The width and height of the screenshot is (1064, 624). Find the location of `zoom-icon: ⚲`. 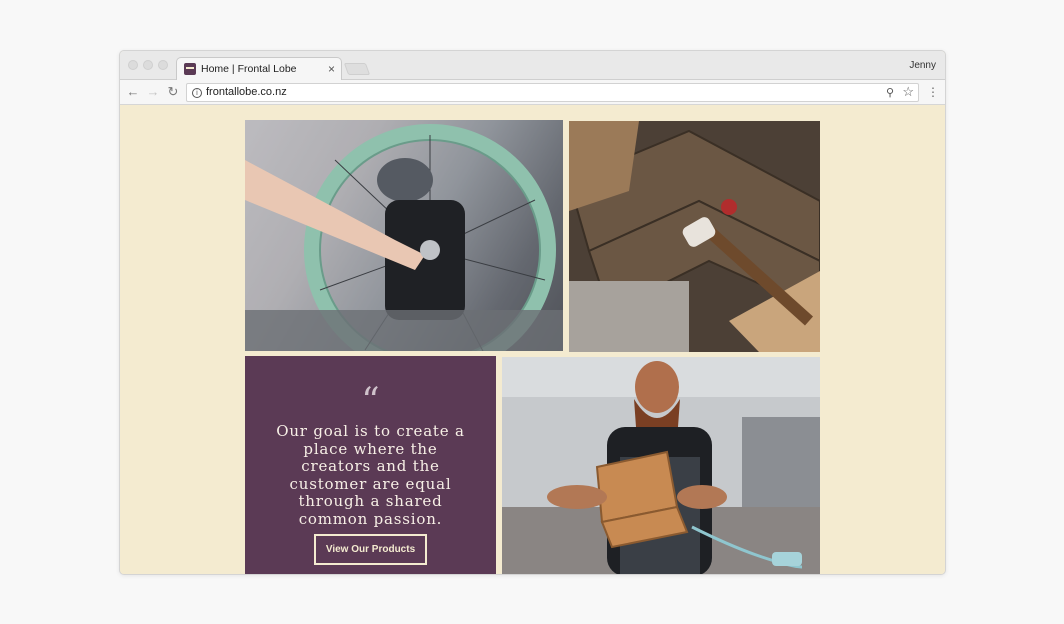

zoom-icon: ⚲ is located at coordinates (890, 92).